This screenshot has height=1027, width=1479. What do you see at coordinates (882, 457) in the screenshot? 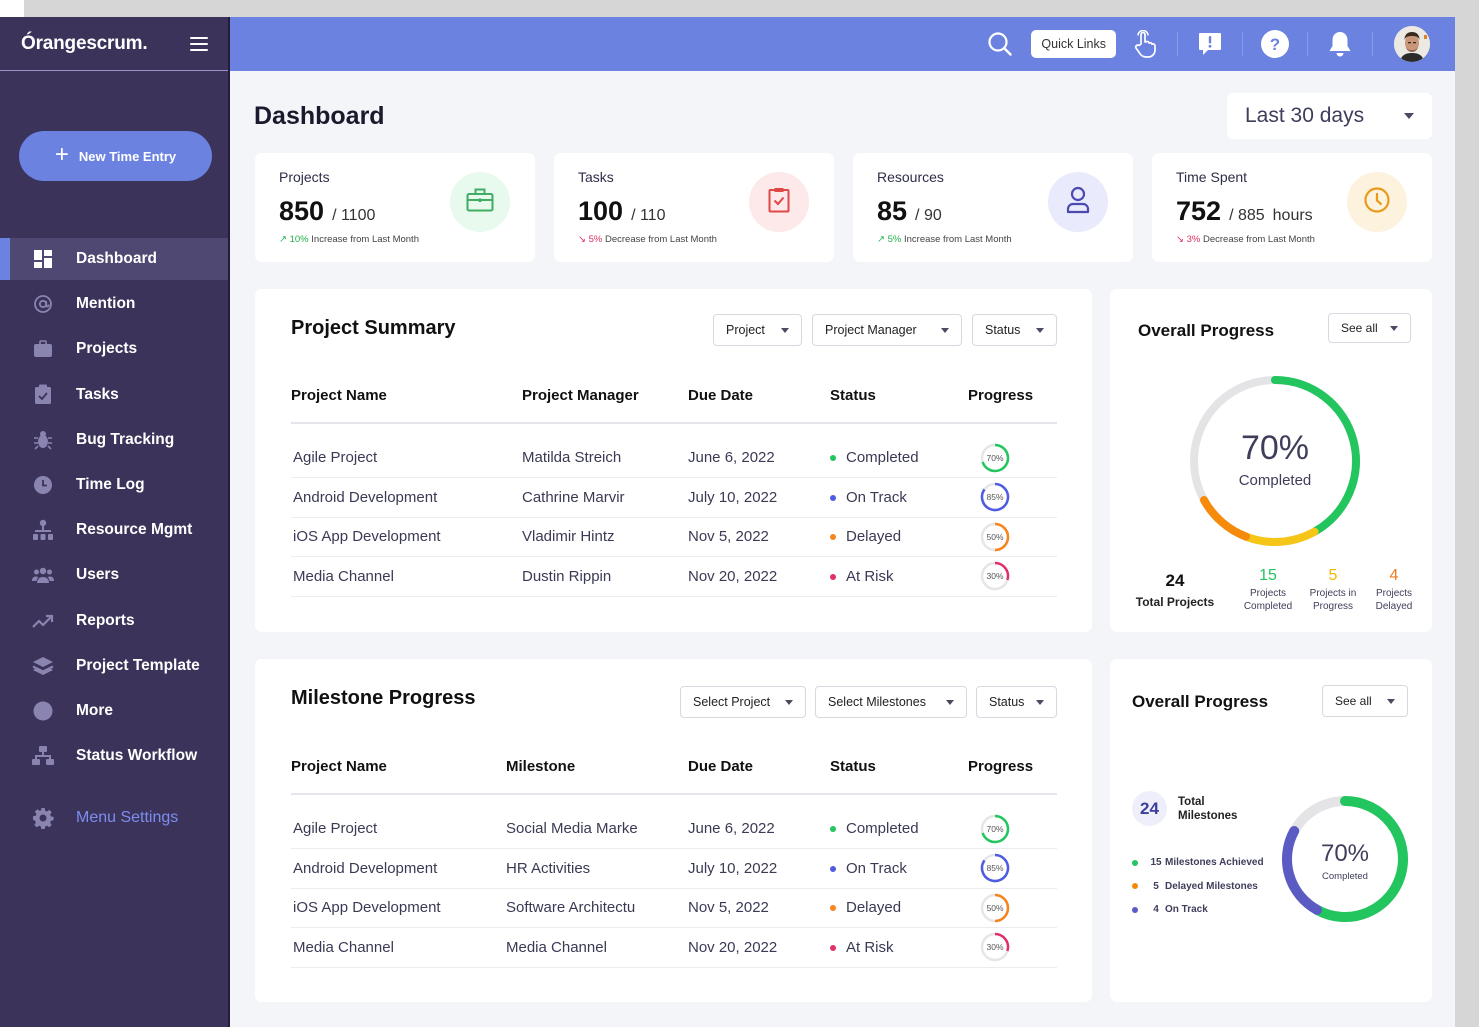
I see `status-label: Completed` at bounding box center [882, 457].